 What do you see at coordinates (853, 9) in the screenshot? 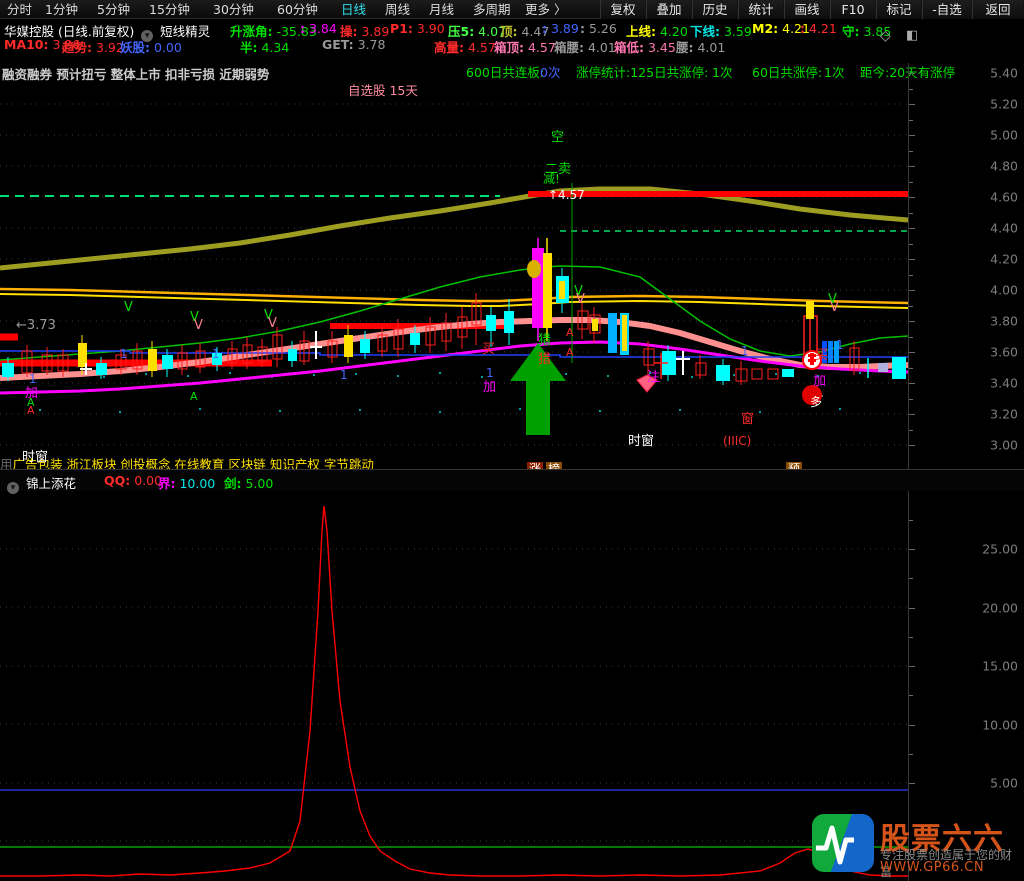
I see `toolbar-button-5: F10` at bounding box center [853, 9].